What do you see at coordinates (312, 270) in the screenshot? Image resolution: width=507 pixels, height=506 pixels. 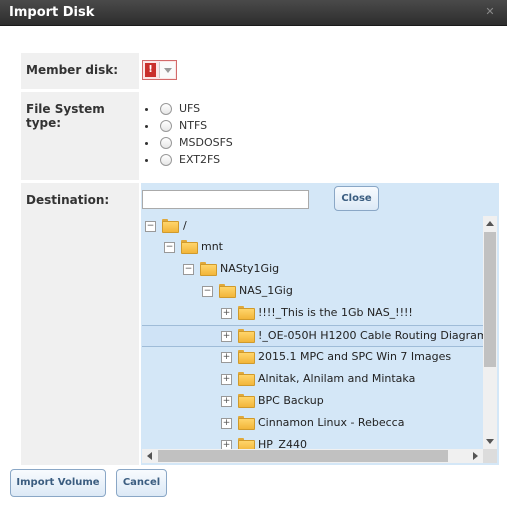 I see `tree-node-nasty1gig: − NASty1Gig` at bounding box center [312, 270].